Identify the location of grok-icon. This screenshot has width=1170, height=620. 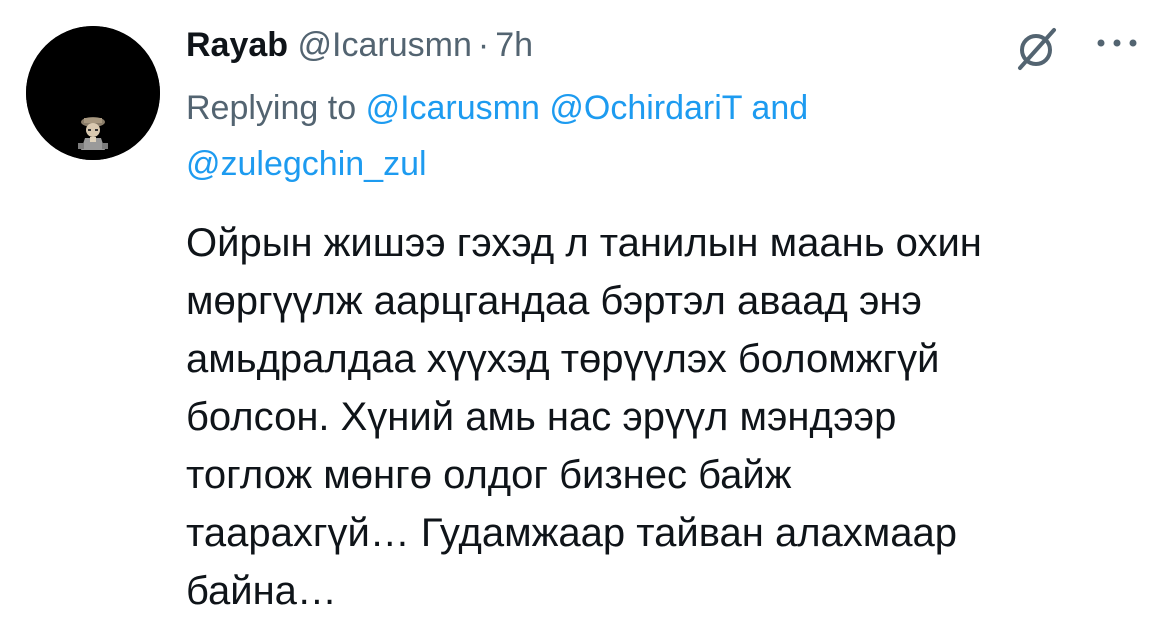
(1037, 49).